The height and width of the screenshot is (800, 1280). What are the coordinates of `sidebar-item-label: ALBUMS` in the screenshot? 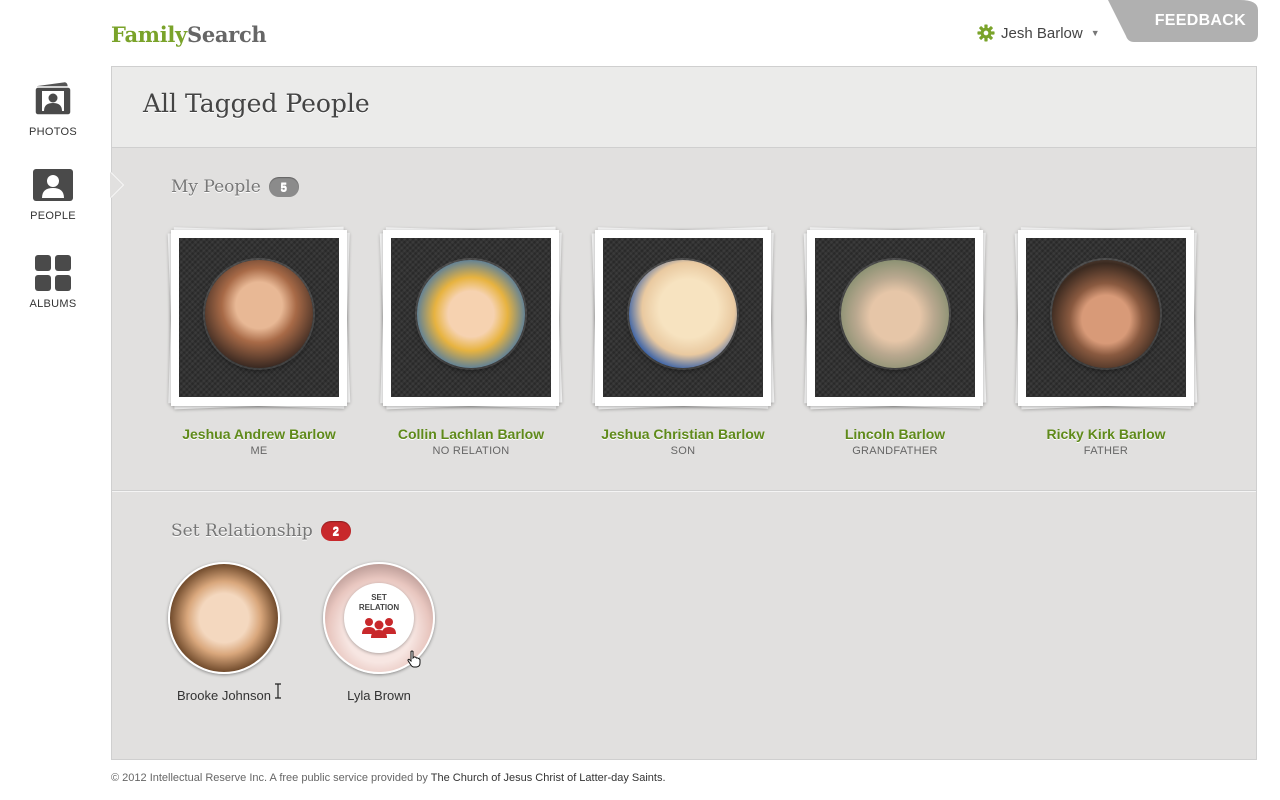 It's located at (53, 304).